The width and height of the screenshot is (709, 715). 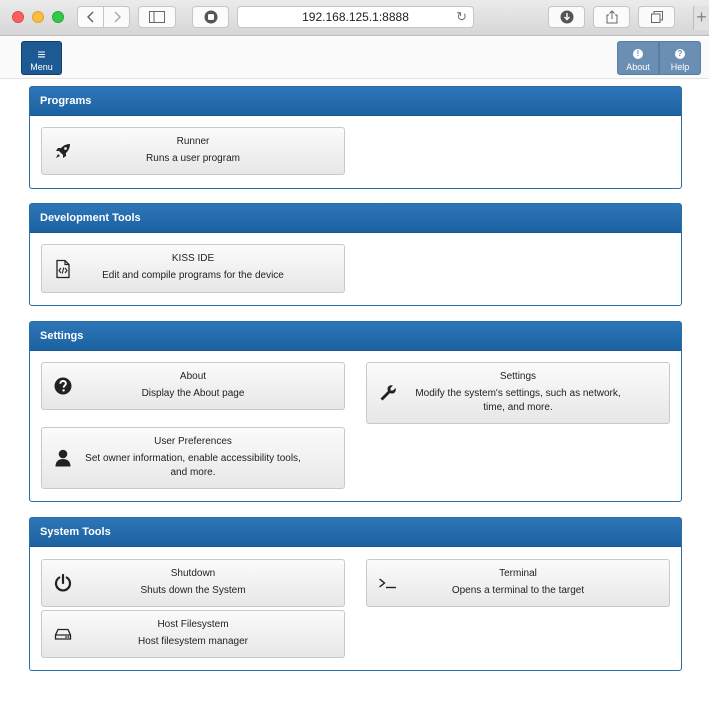 What do you see at coordinates (193, 258) in the screenshot?
I see `kiss-ide-title: KISS IDE` at bounding box center [193, 258].